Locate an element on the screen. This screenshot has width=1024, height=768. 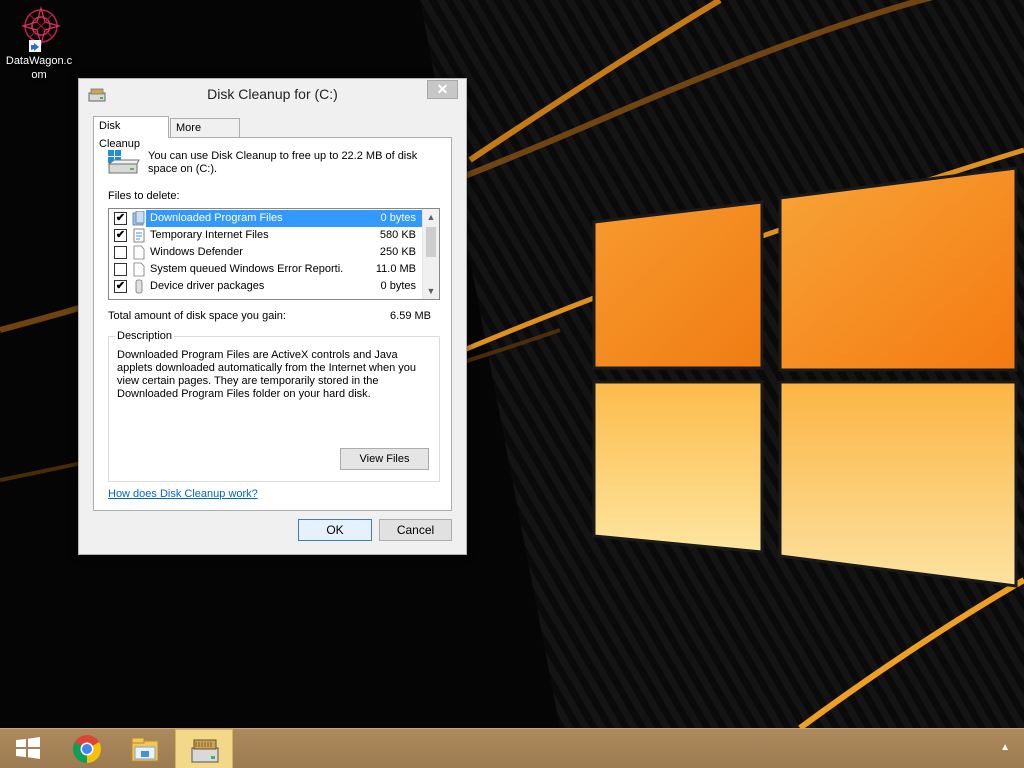
desktop-shortcut-label: DataWagon.com is located at coordinates (39, 68).